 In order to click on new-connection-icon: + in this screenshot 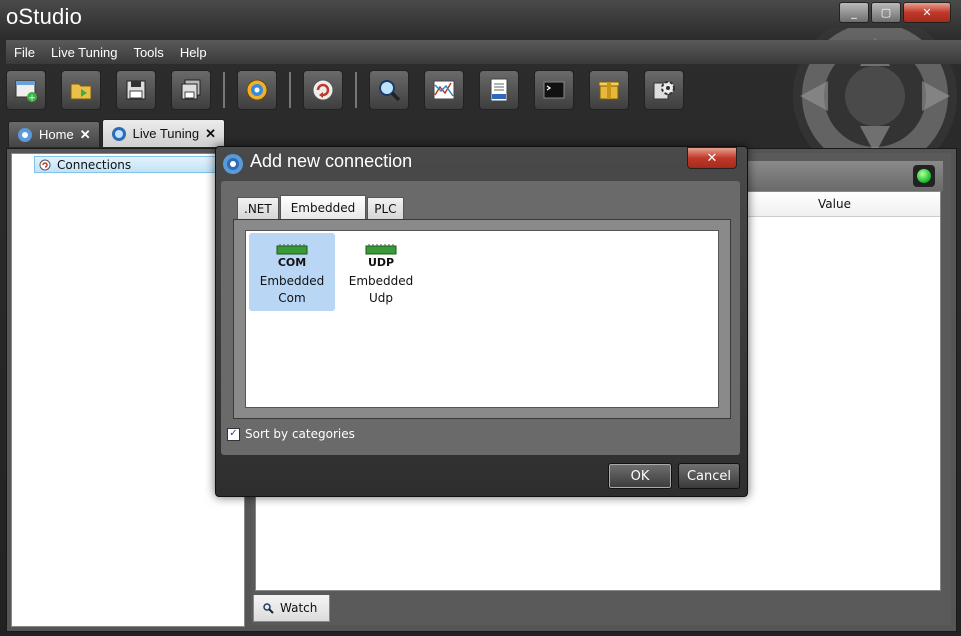, I will do `click(26, 92)`.